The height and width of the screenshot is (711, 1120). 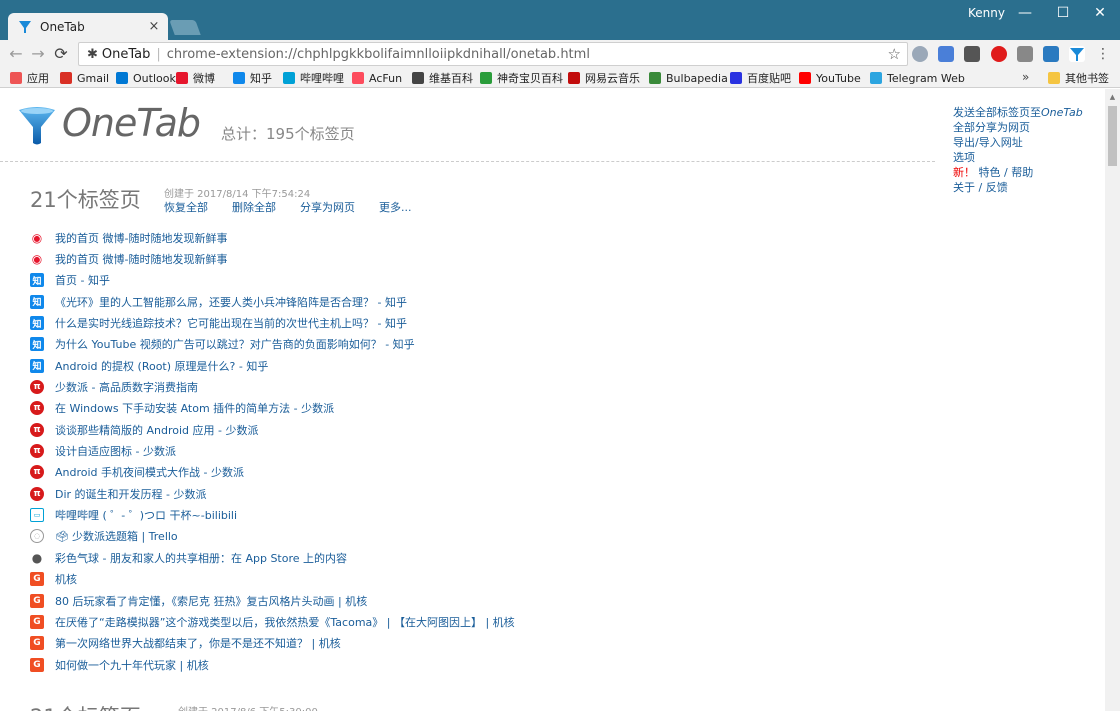 What do you see at coordinates (37, 557) in the screenshot?
I see `apple-icon: ●` at bounding box center [37, 557].